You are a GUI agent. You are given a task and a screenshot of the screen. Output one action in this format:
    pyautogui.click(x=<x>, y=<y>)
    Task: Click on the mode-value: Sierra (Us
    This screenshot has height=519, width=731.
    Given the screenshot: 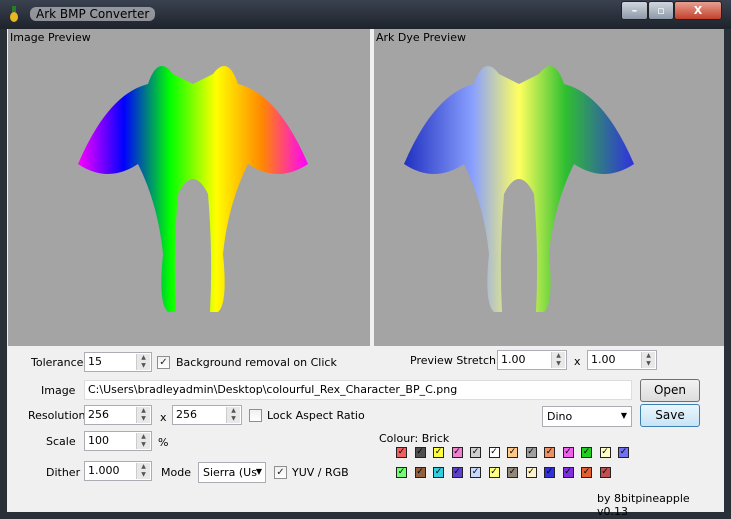 What is the action you would take?
    pyautogui.click(x=230, y=472)
    